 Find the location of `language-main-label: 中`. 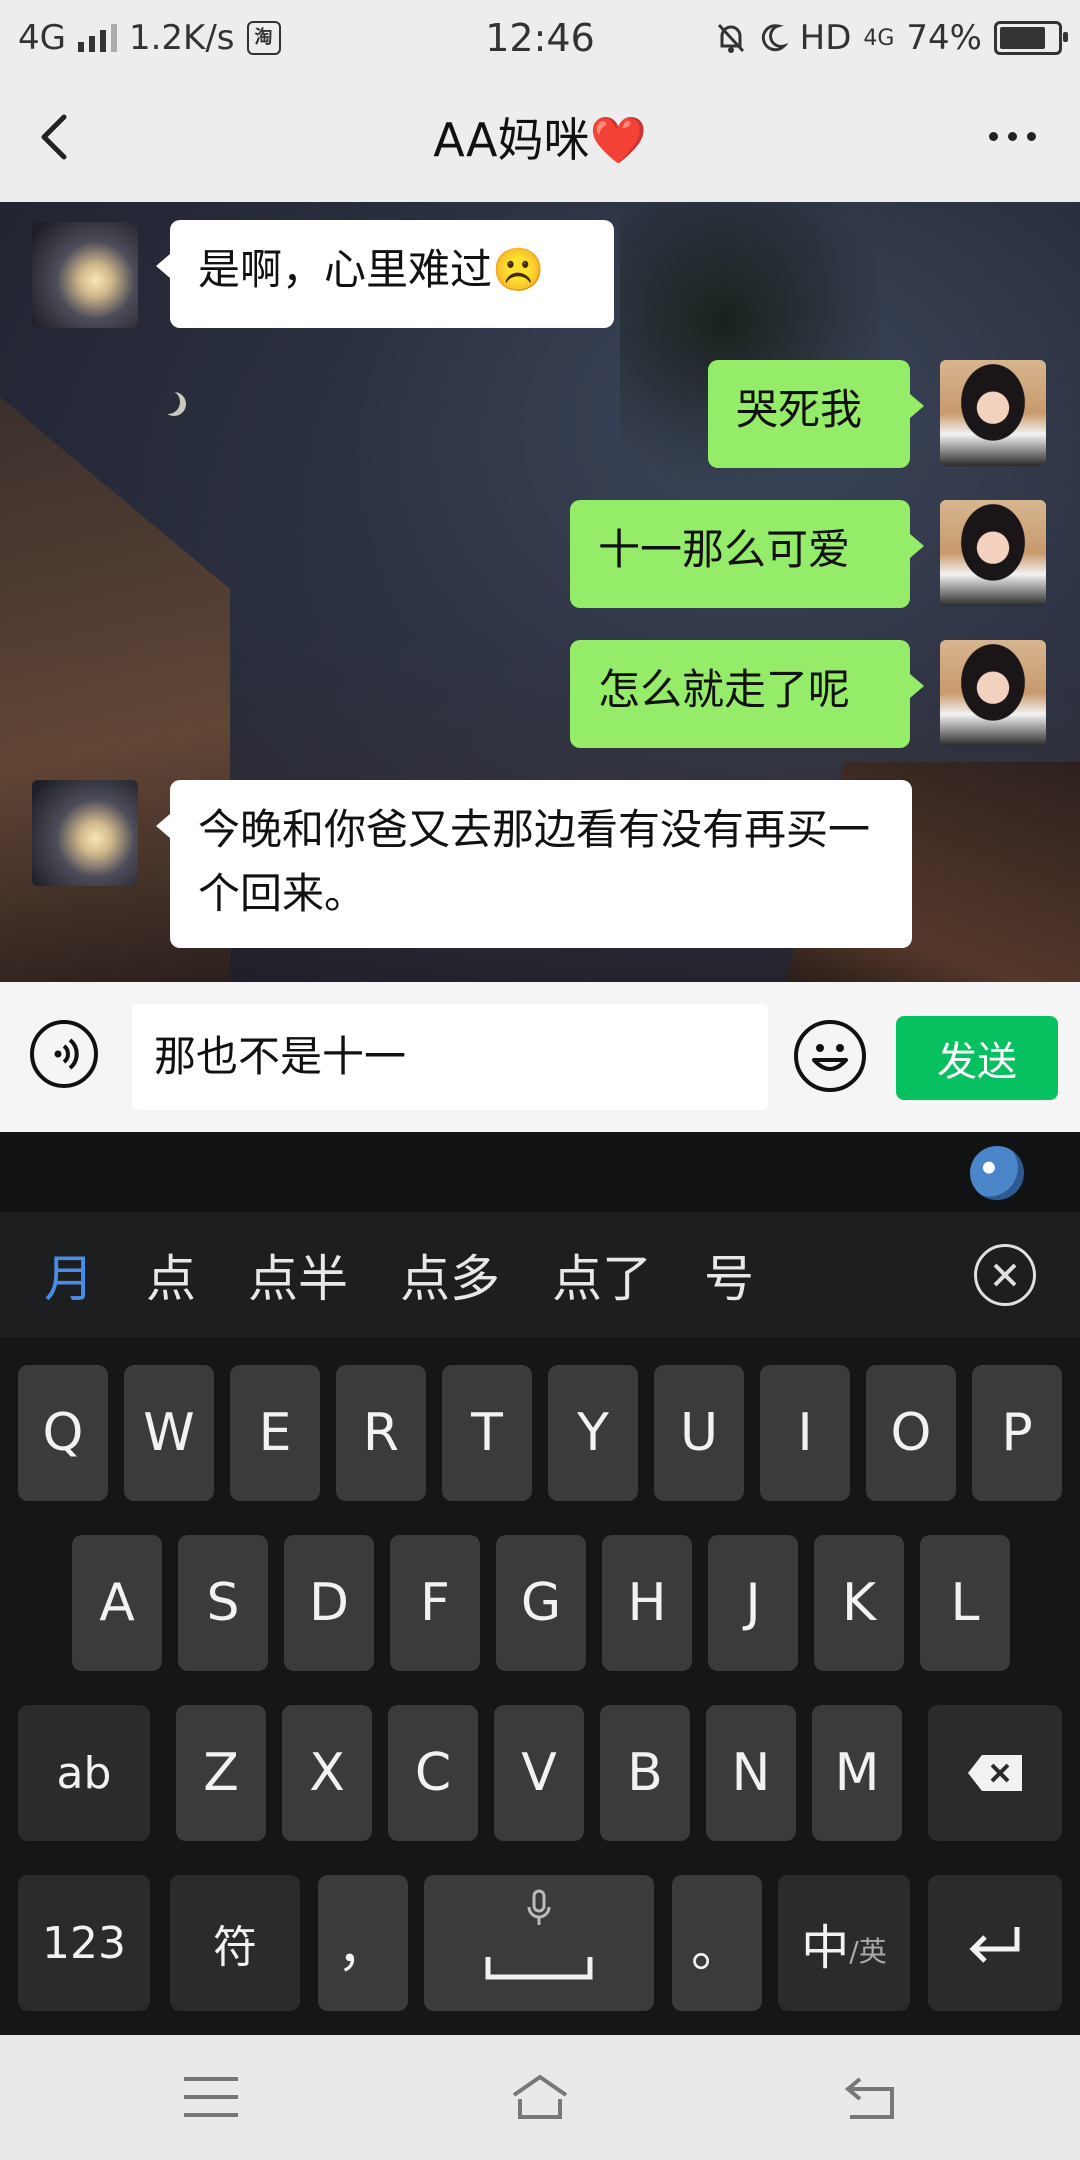

language-main-label: 中 is located at coordinates (825, 1948).